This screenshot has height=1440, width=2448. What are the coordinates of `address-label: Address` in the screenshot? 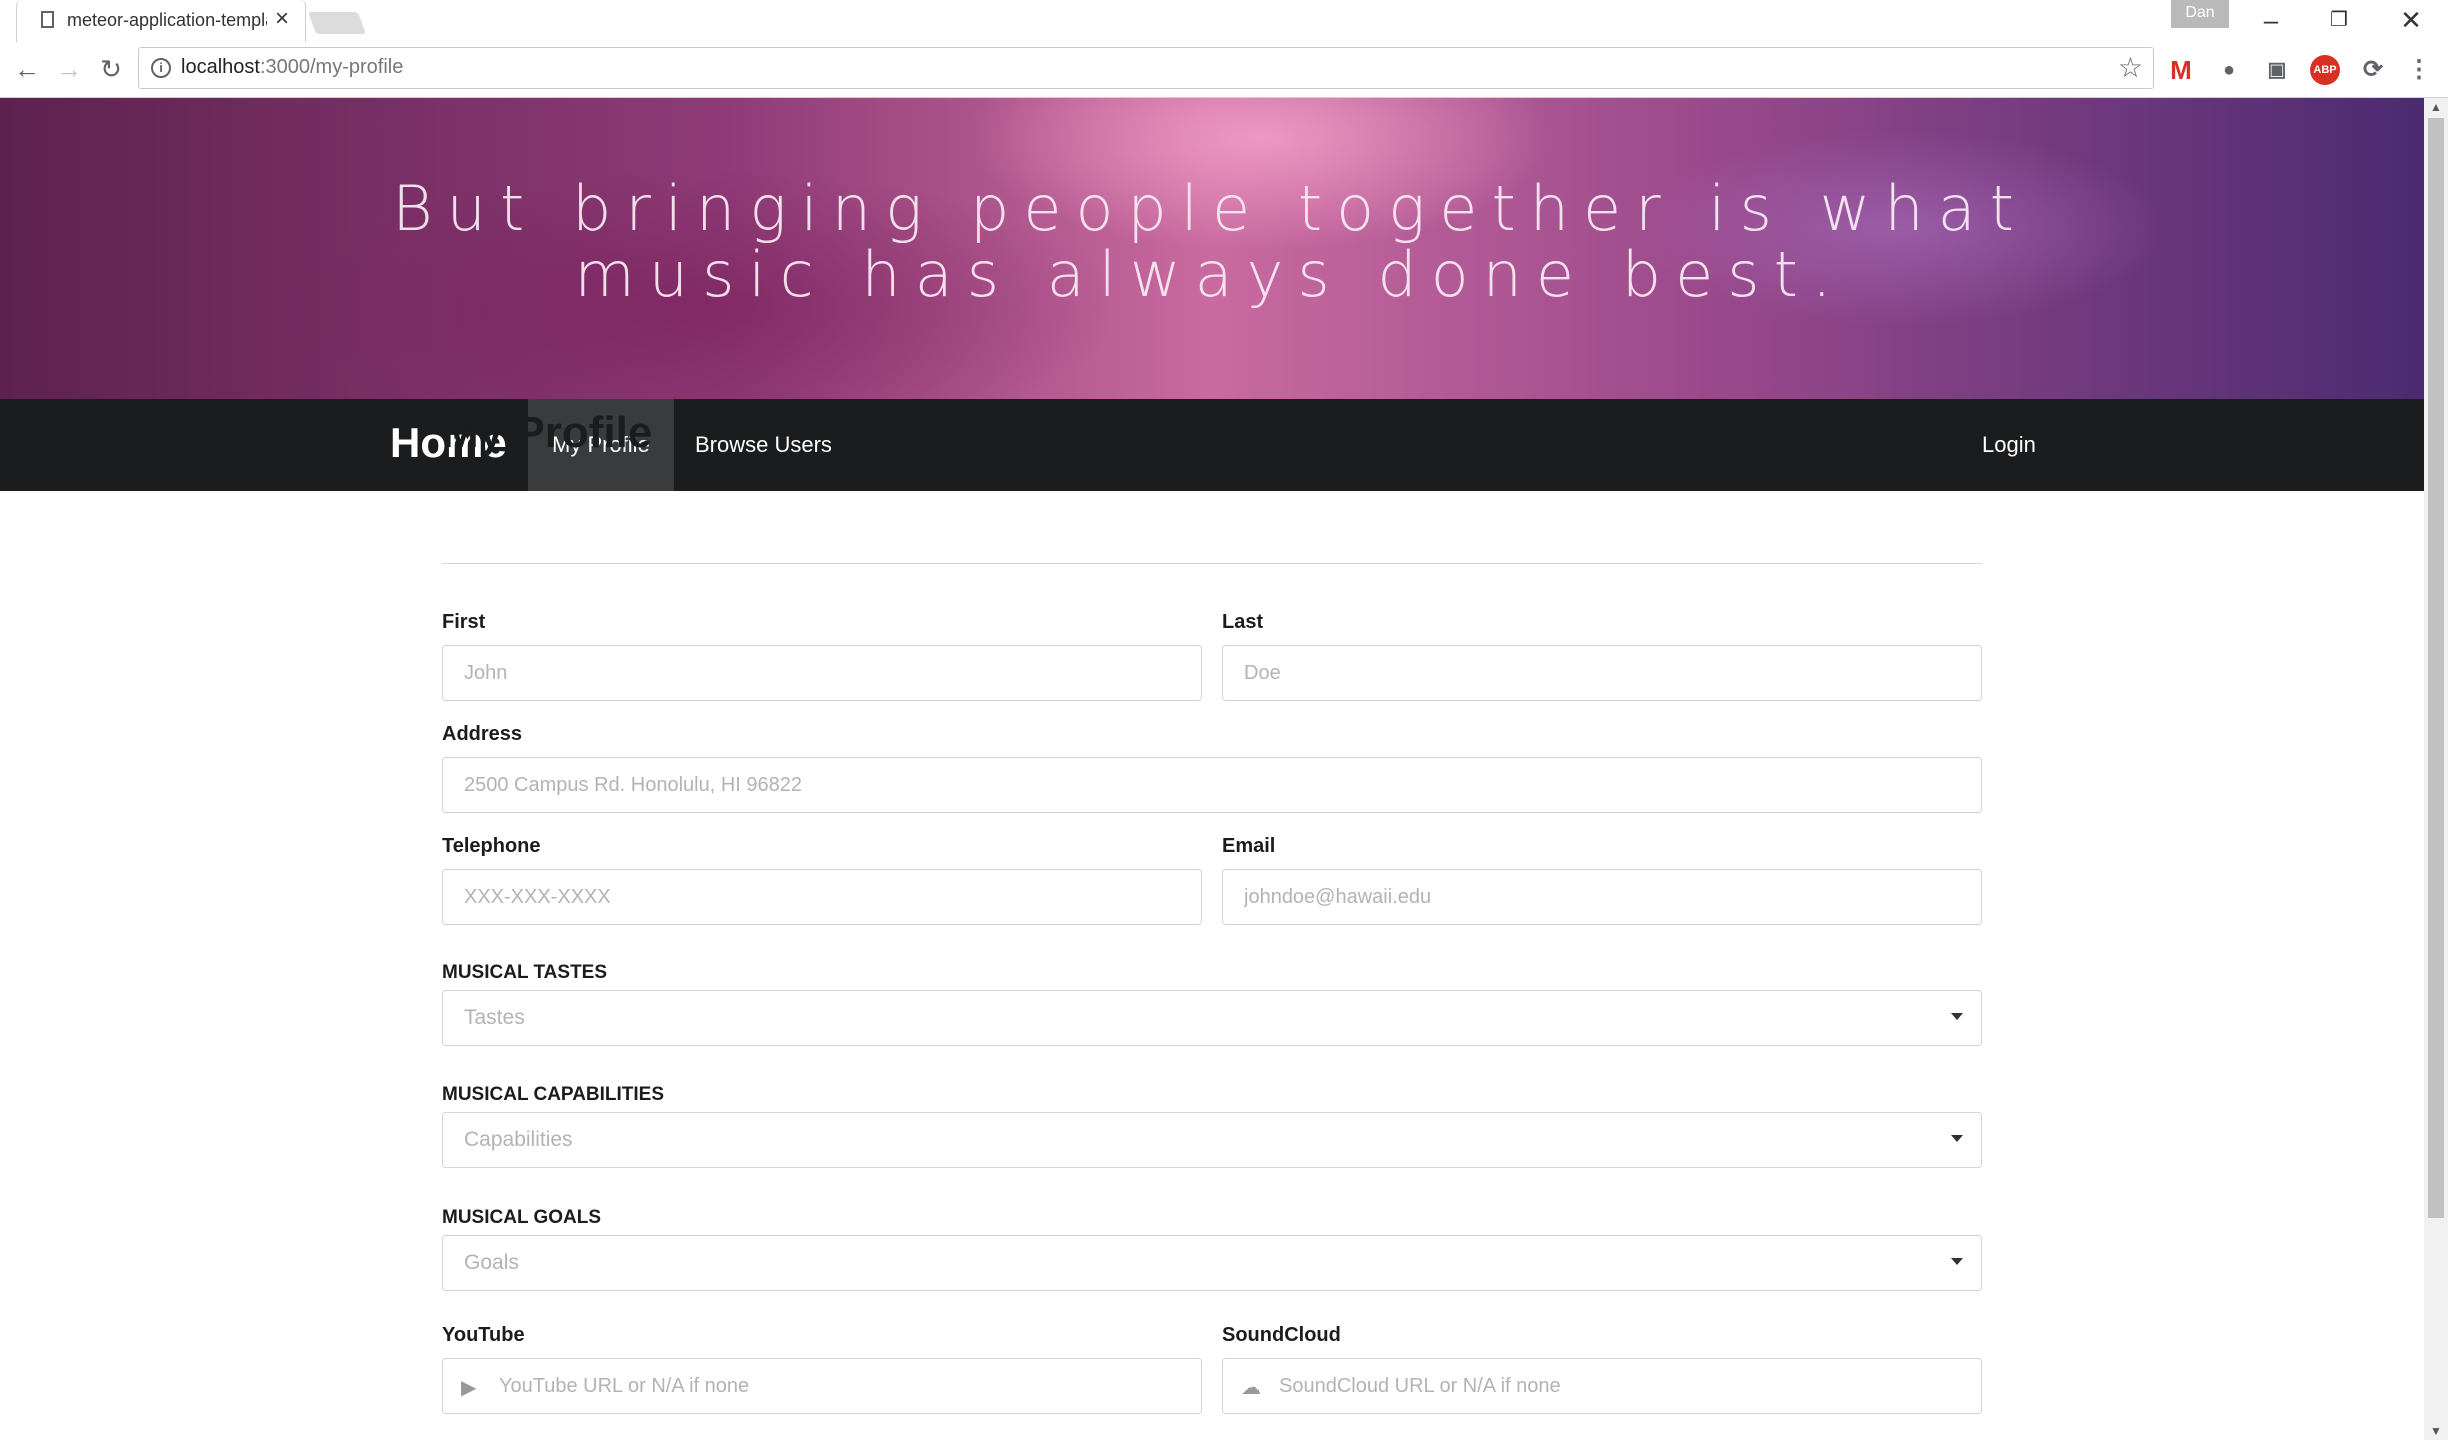 It's located at (482, 734).